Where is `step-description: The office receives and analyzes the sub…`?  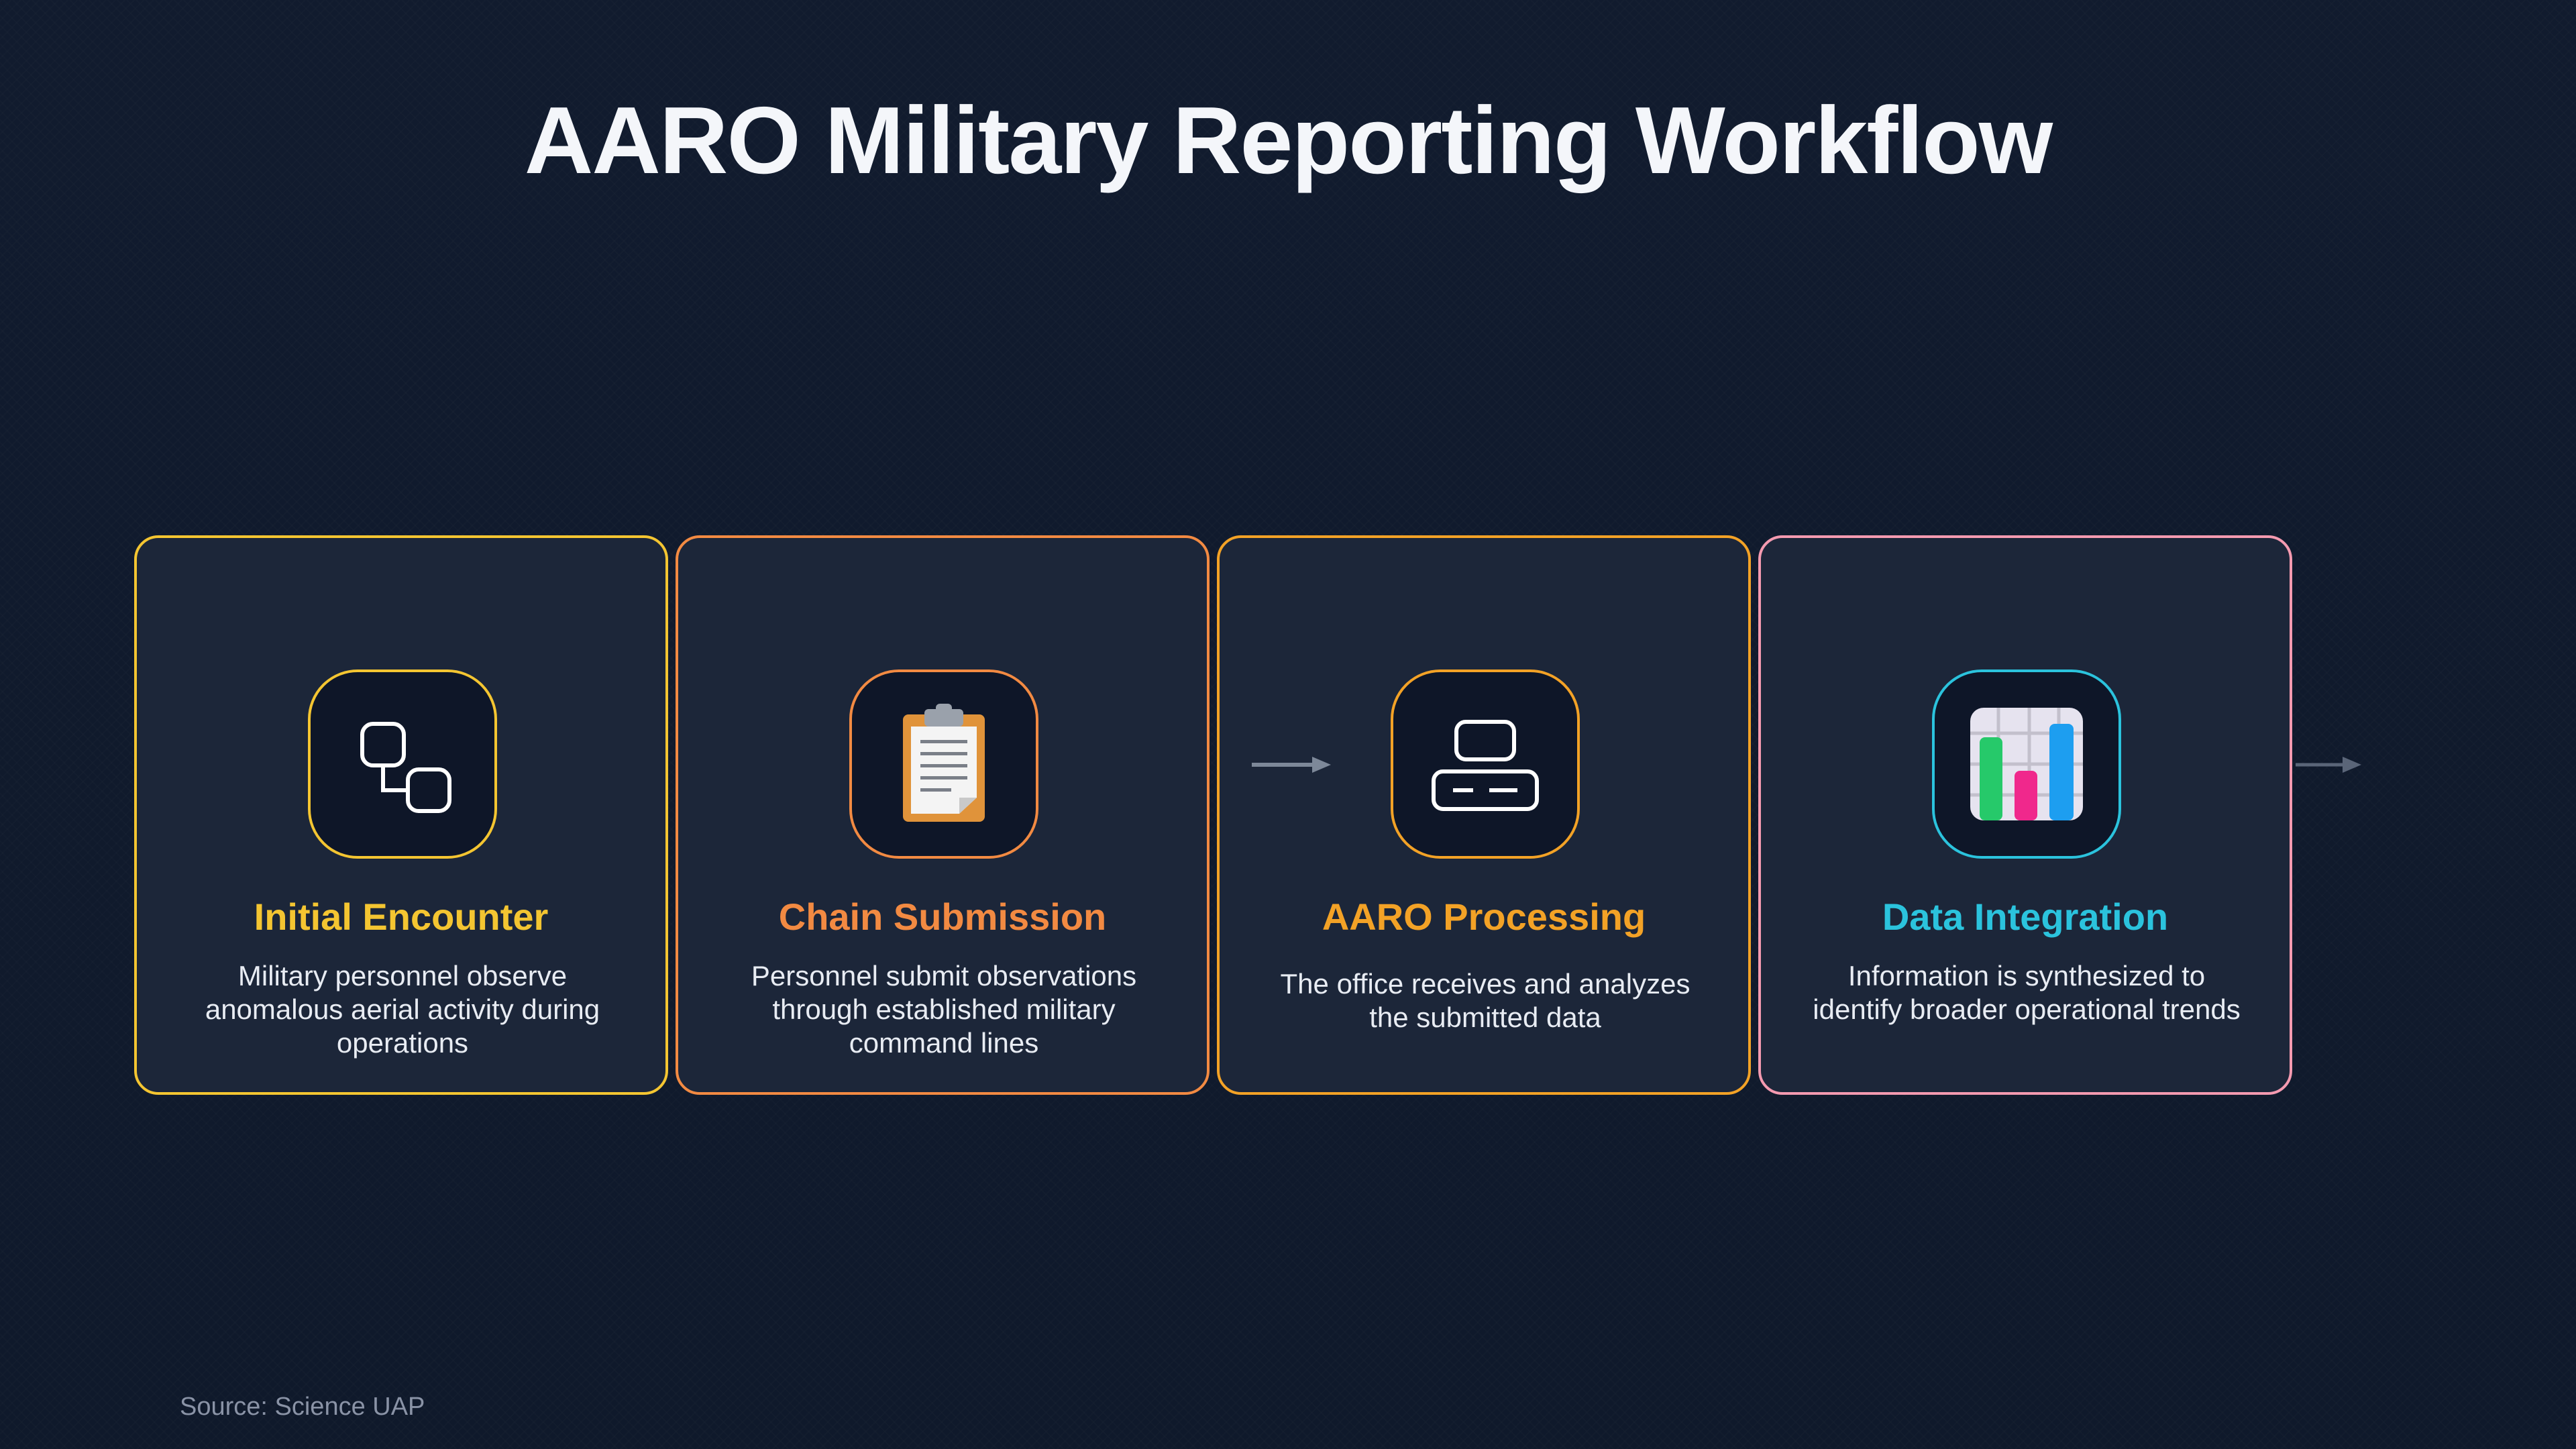 step-description: The office receives and analyzes the sub… is located at coordinates (1485, 1000).